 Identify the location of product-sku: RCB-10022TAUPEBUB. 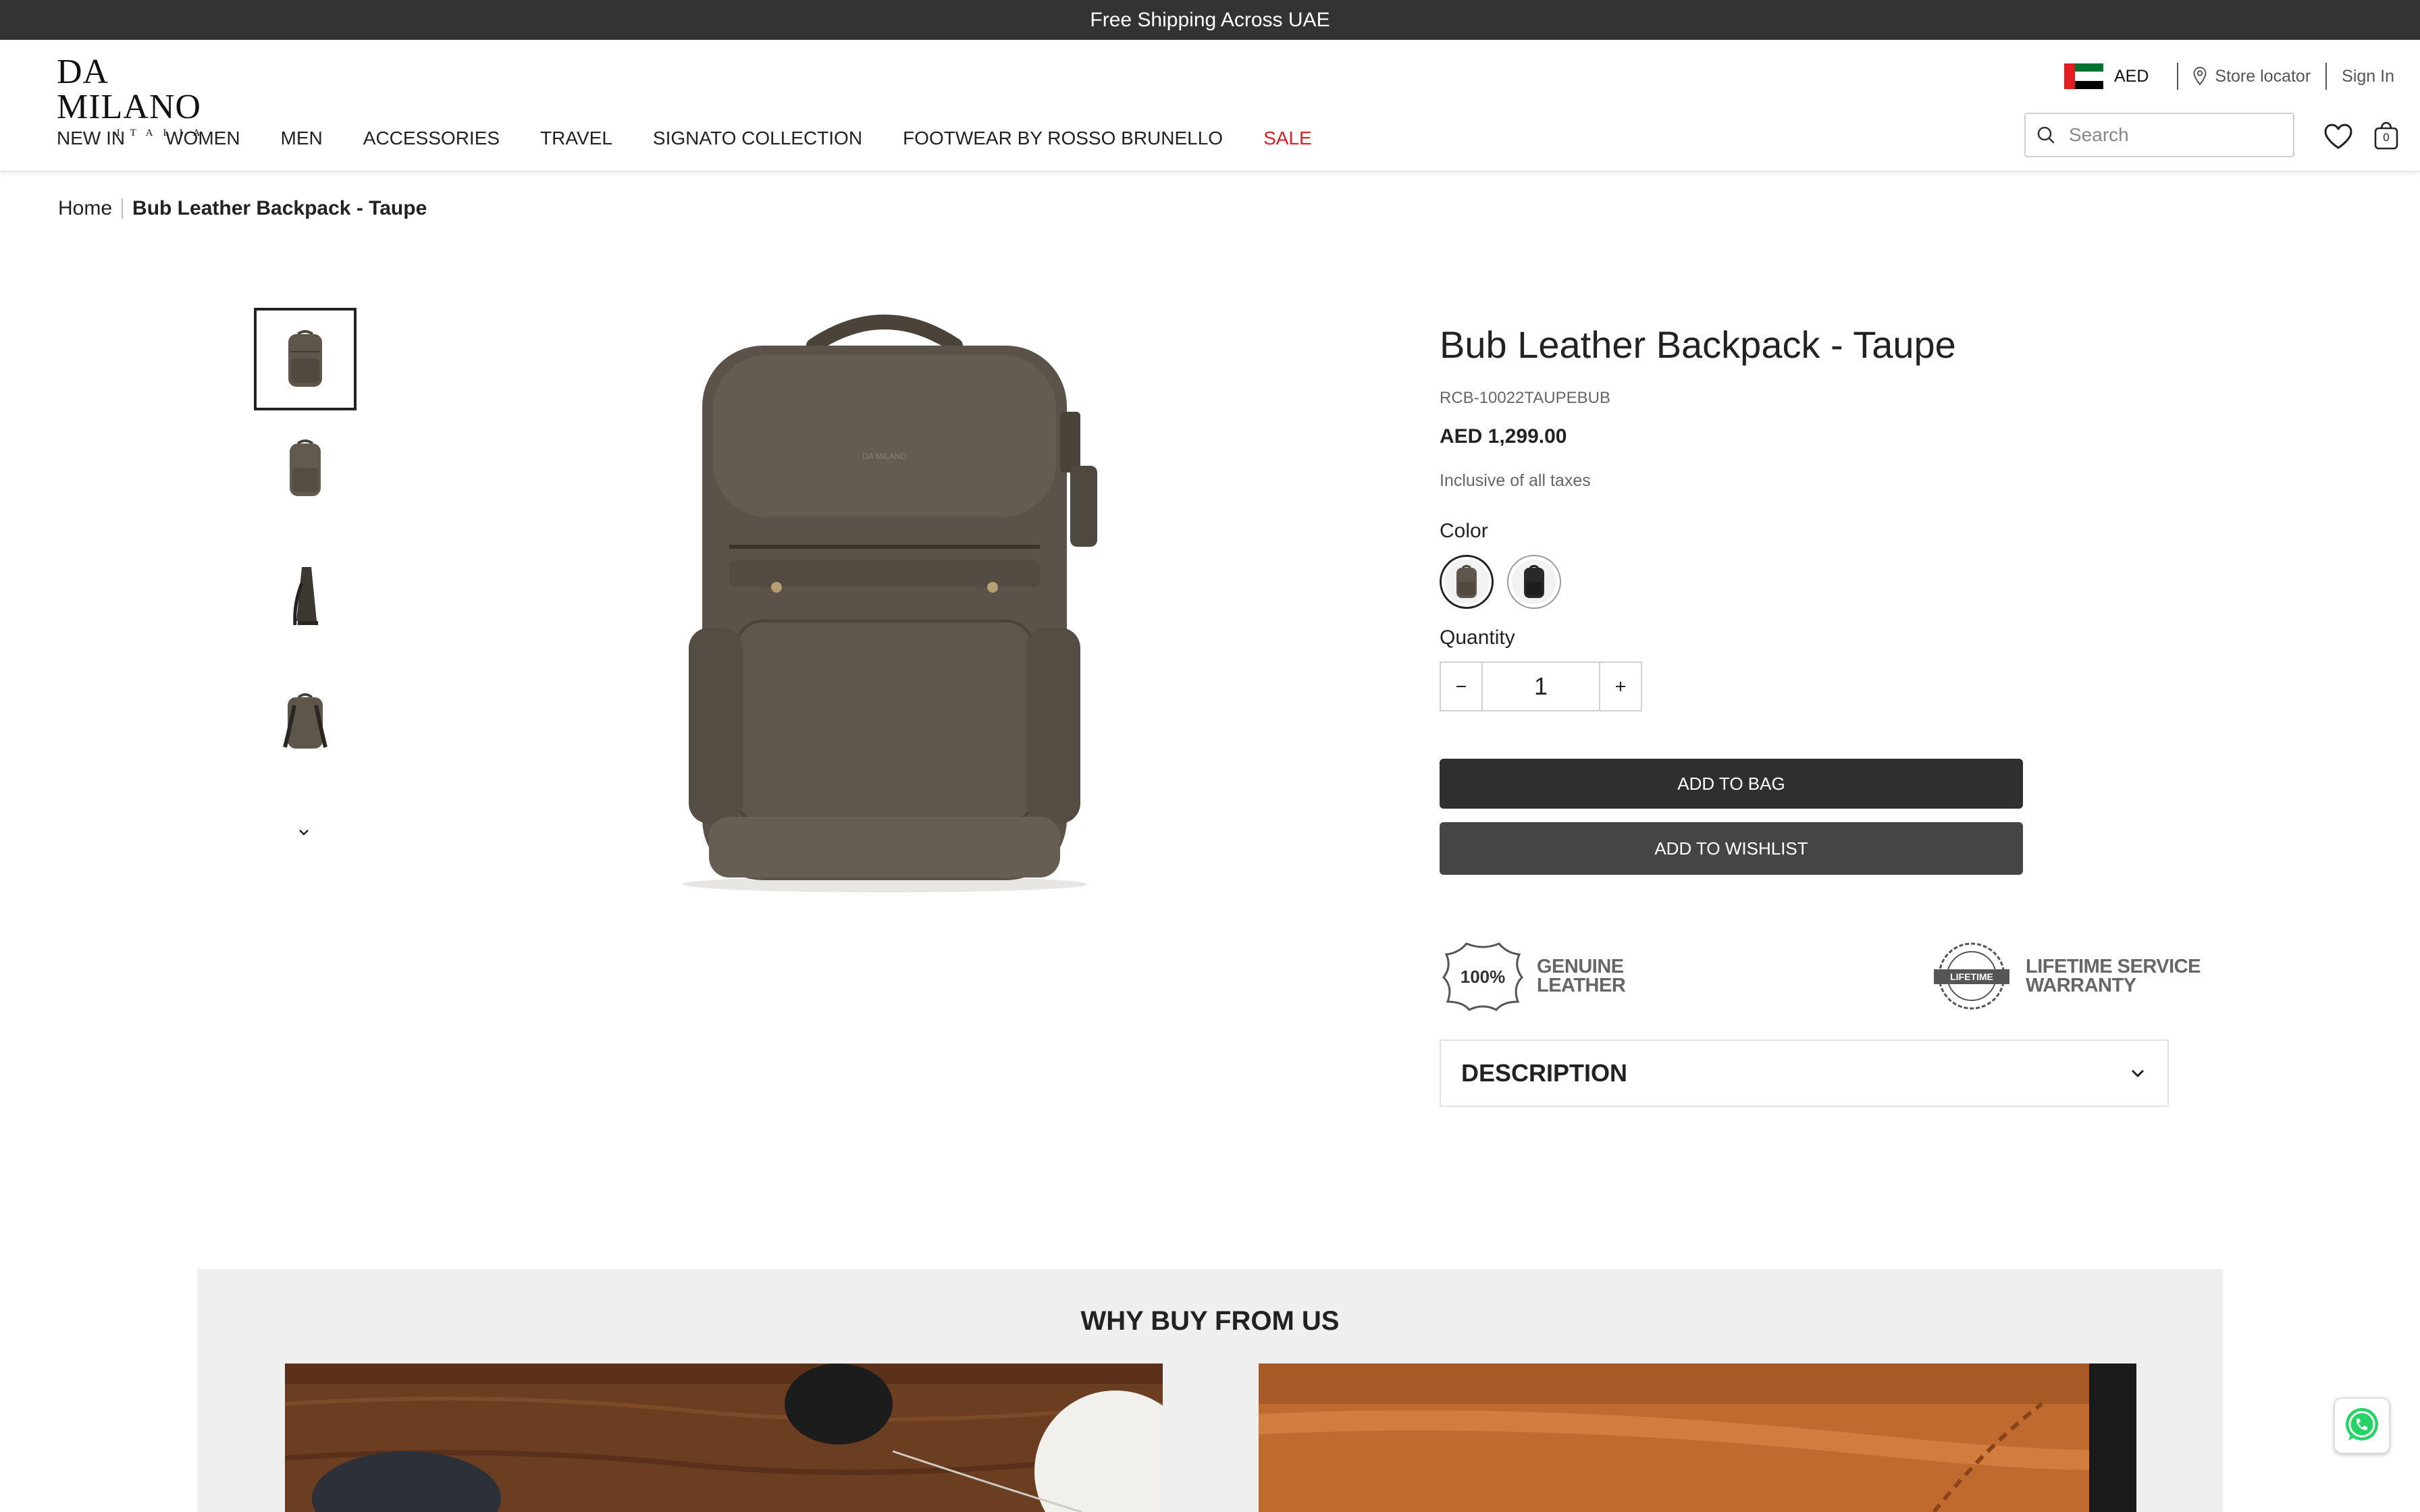
(1525, 398).